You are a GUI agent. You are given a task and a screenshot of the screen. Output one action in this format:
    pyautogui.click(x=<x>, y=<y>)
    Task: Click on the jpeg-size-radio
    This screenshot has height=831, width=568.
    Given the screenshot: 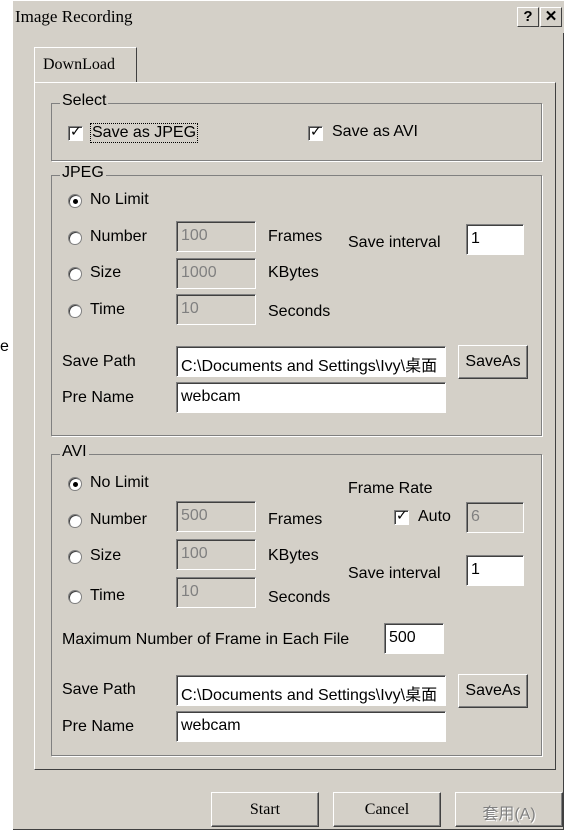 What is the action you would take?
    pyautogui.click(x=75, y=274)
    